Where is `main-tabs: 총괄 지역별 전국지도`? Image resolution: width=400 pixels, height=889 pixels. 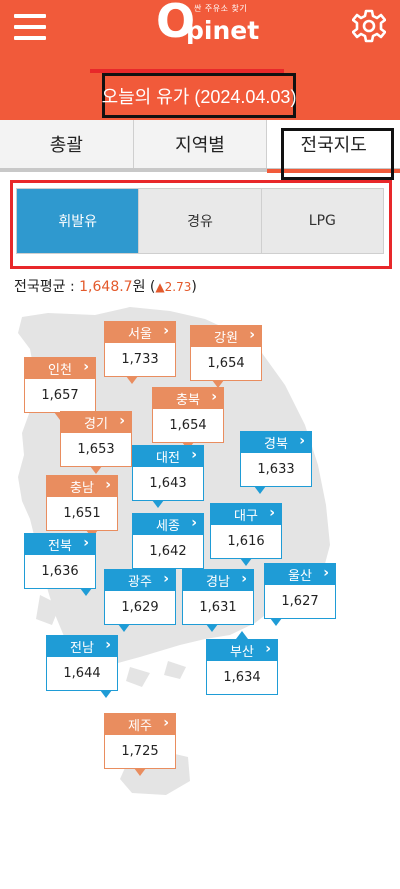
main-tabs: 총괄 지역별 전국지도 is located at coordinates (200, 146).